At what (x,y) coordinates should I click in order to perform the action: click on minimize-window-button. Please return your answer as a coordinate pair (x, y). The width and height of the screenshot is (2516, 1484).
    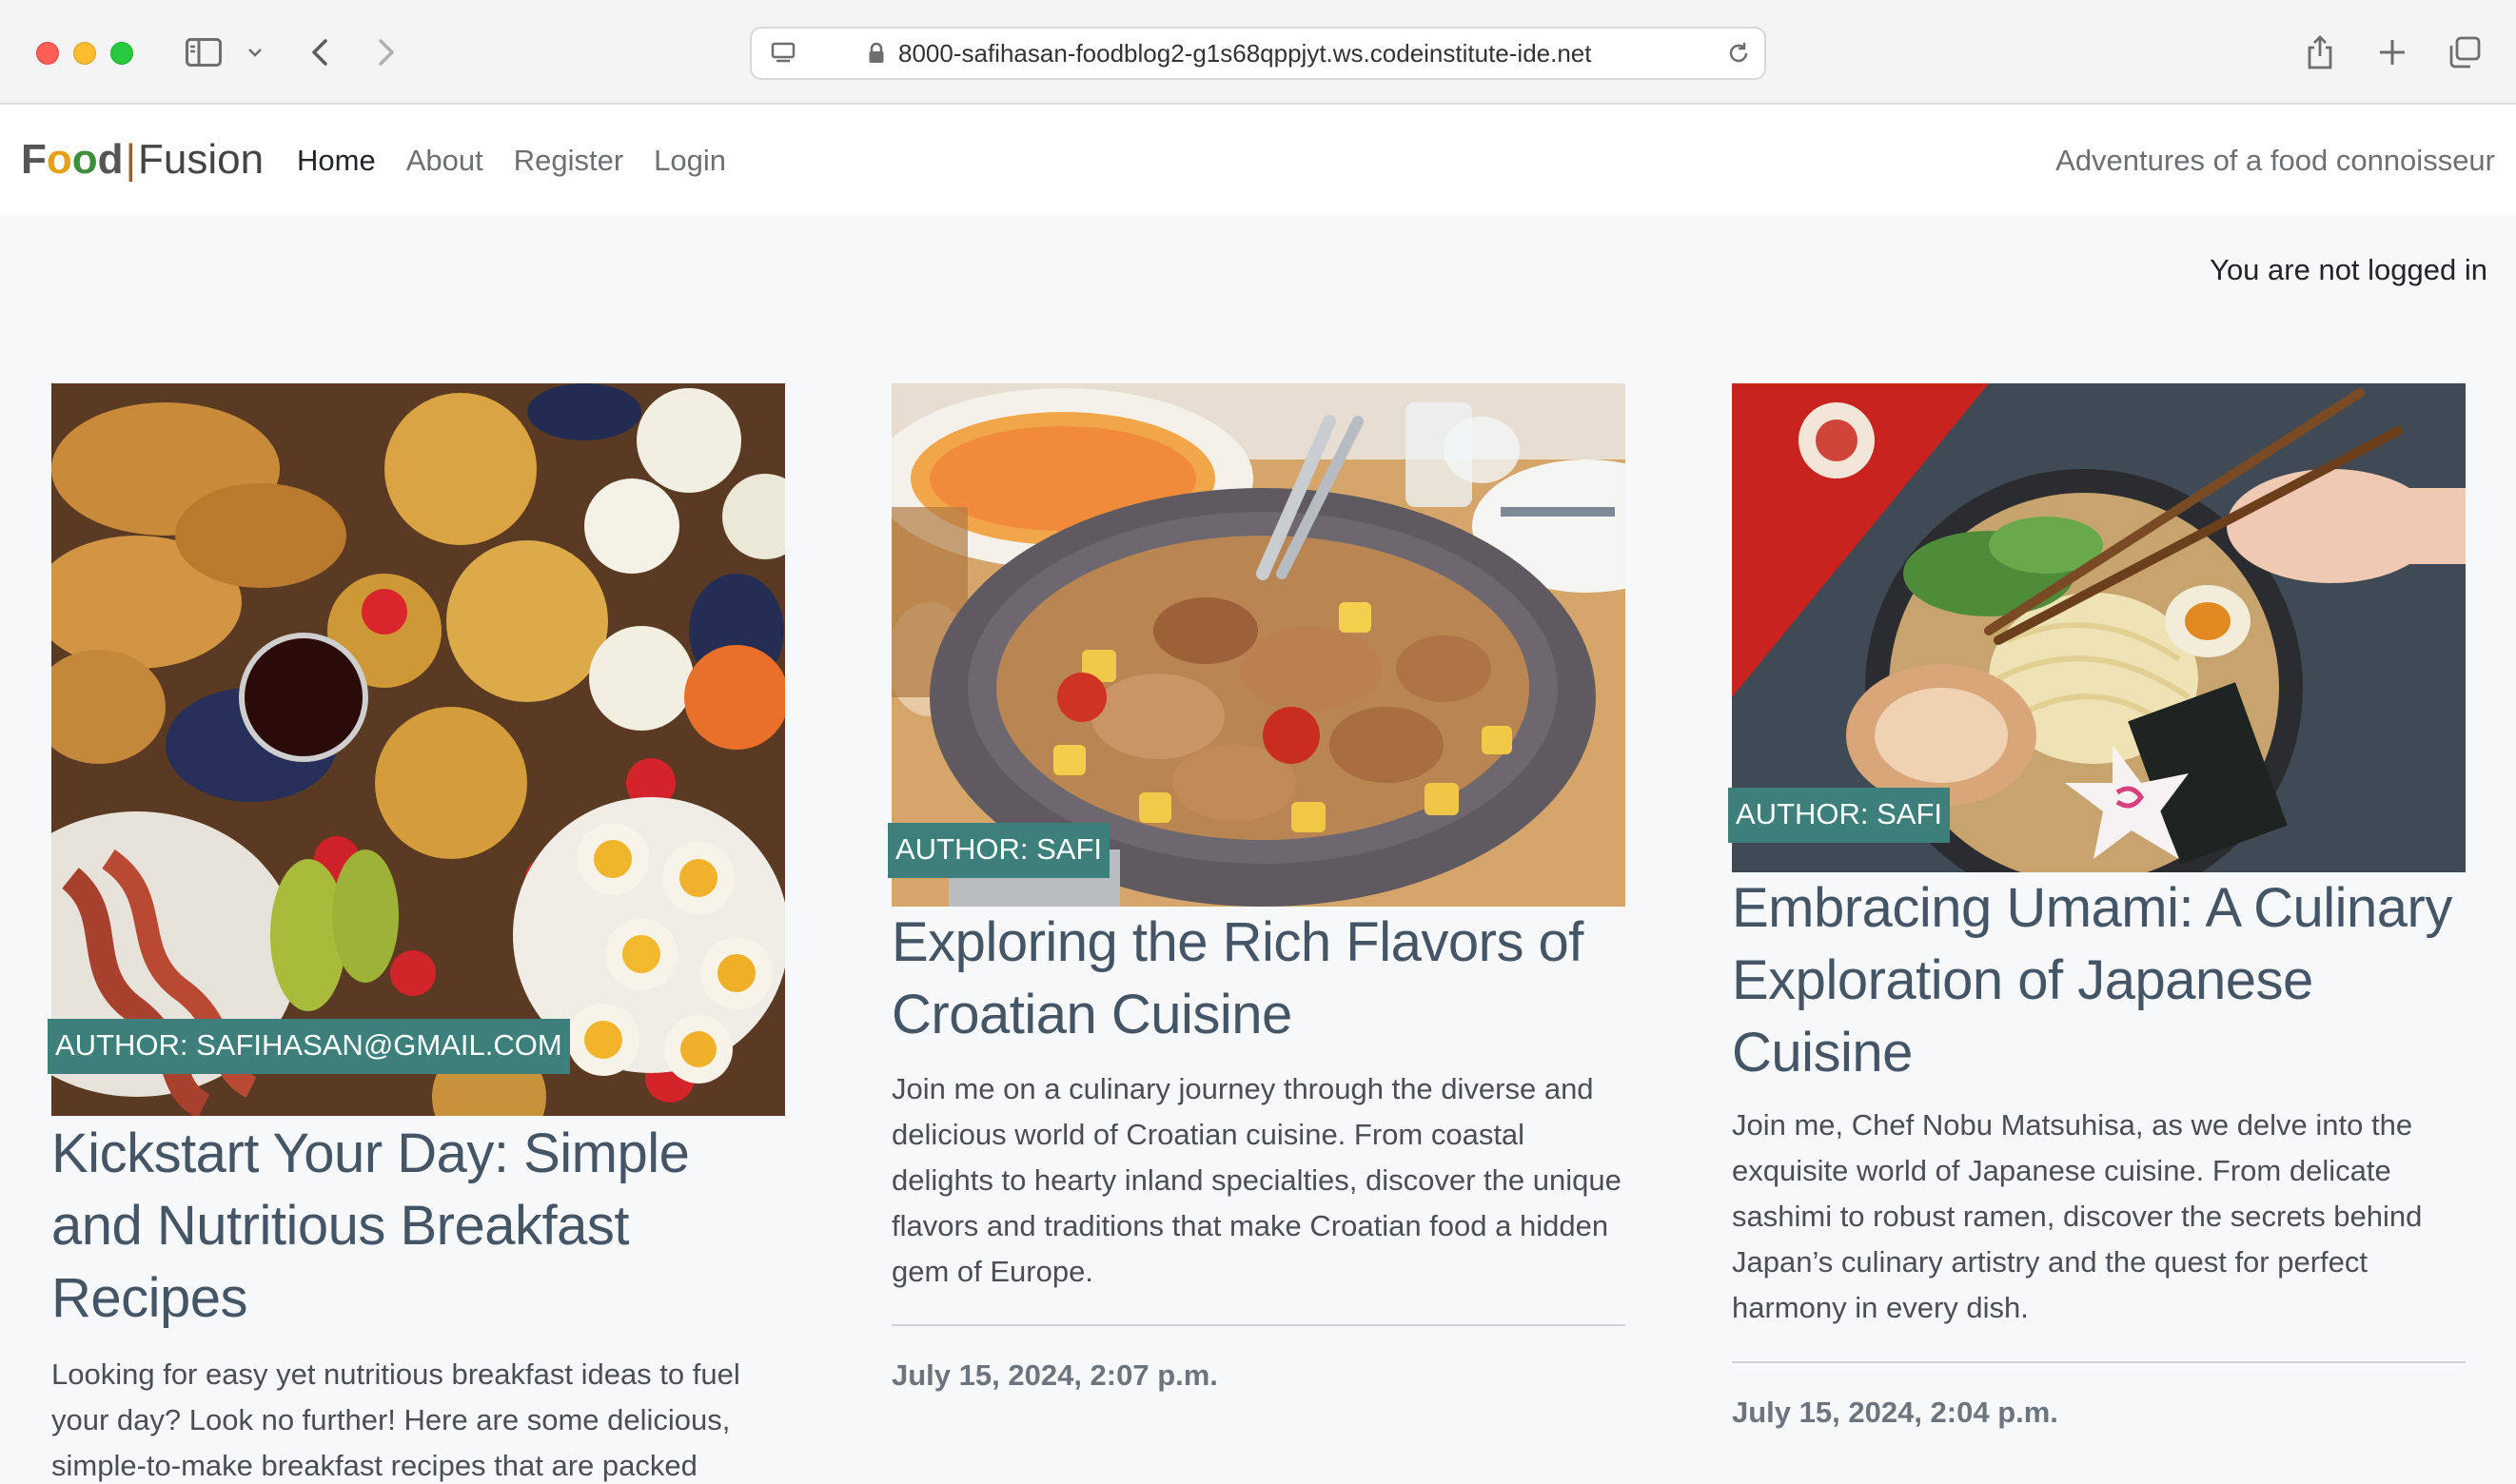
    Looking at the image, I should click on (85, 53).